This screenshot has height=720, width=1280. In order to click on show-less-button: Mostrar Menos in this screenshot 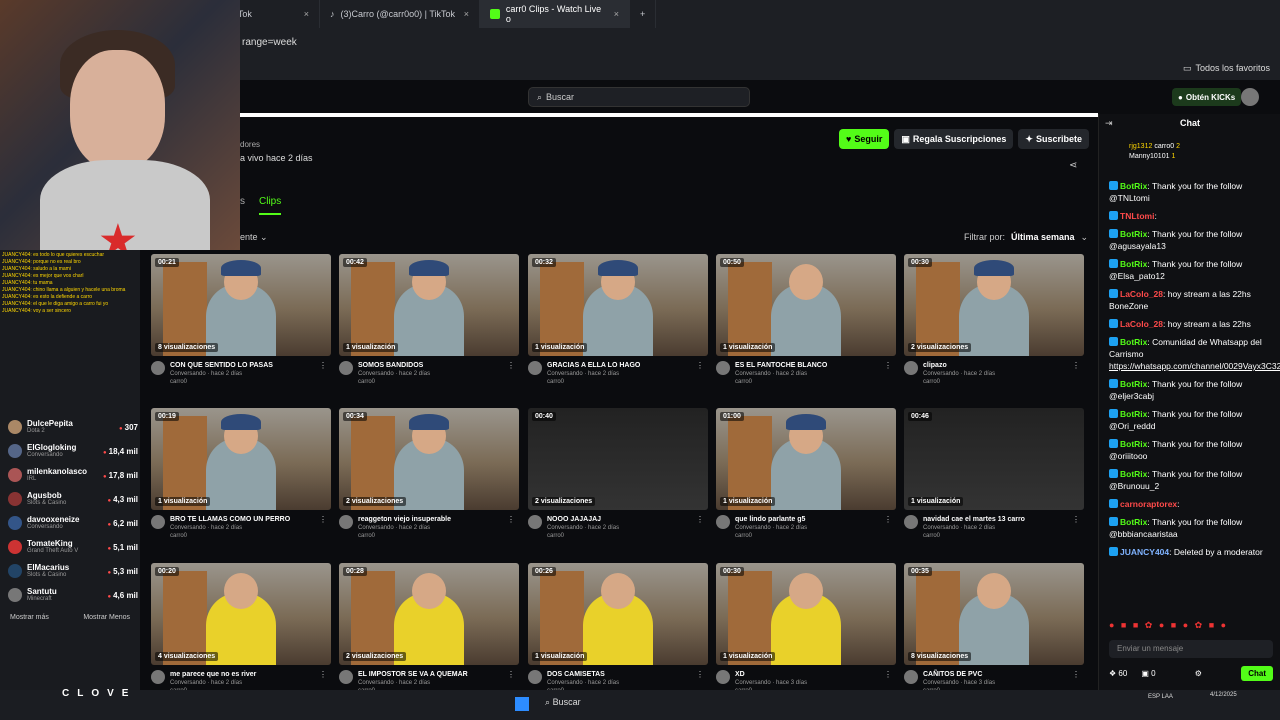, I will do `click(106, 617)`.